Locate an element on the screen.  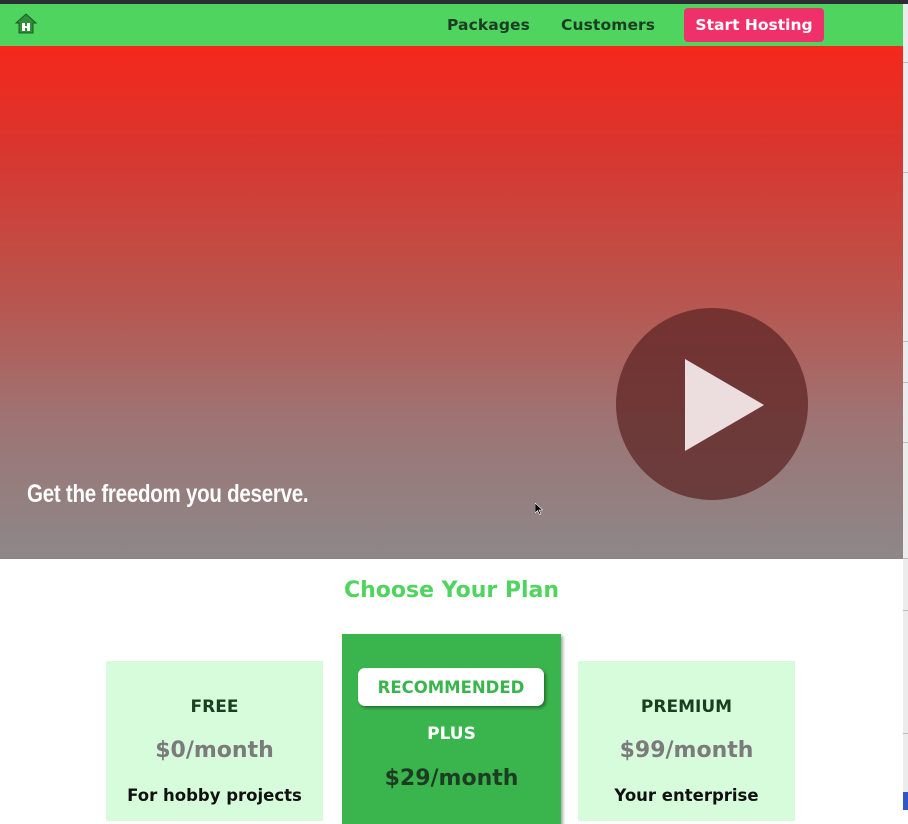
hero-tagline: Get the freedom you deserve. is located at coordinates (168, 494).